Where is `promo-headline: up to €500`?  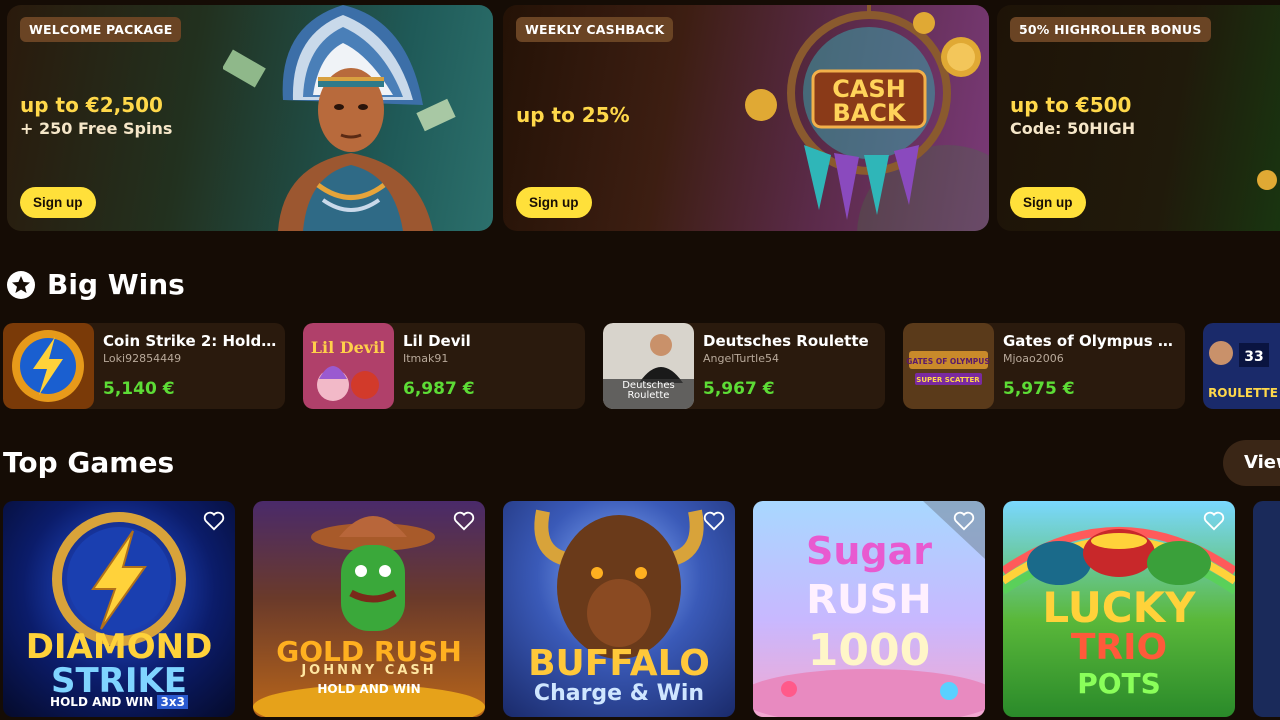
promo-headline: up to €500 is located at coordinates (1071, 105).